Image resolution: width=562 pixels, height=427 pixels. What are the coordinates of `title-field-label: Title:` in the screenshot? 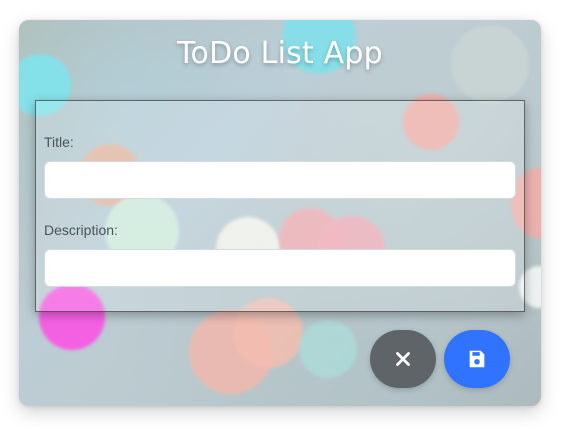 It's located at (59, 142).